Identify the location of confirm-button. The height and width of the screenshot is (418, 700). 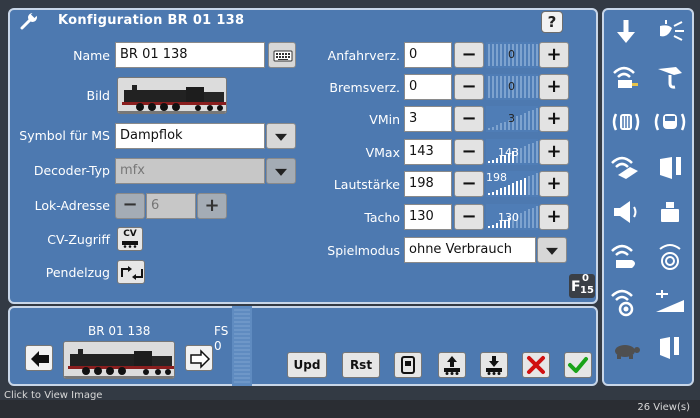
(578, 365).